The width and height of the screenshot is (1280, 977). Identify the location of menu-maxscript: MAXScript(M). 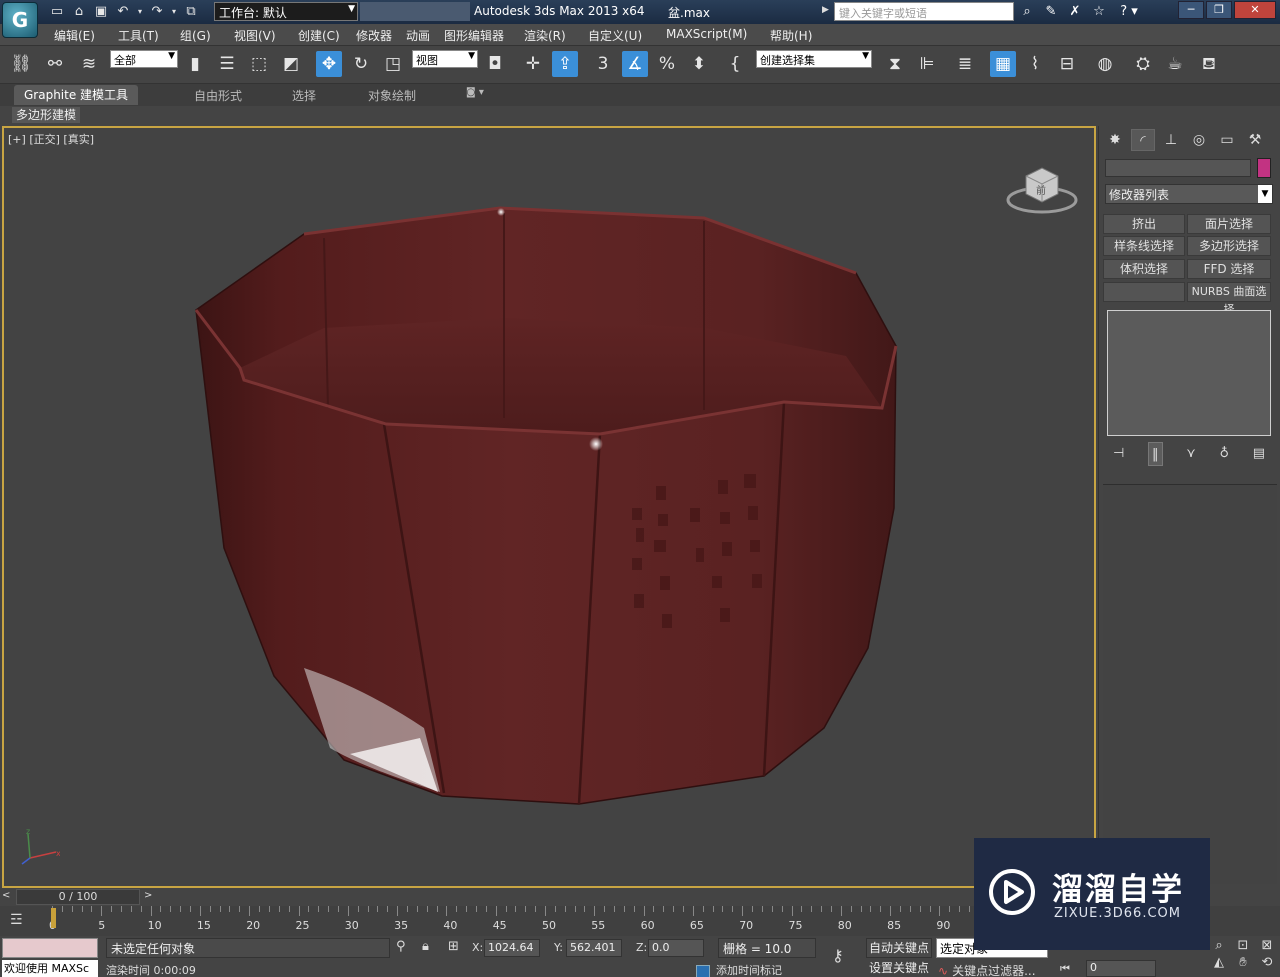
(706, 34).